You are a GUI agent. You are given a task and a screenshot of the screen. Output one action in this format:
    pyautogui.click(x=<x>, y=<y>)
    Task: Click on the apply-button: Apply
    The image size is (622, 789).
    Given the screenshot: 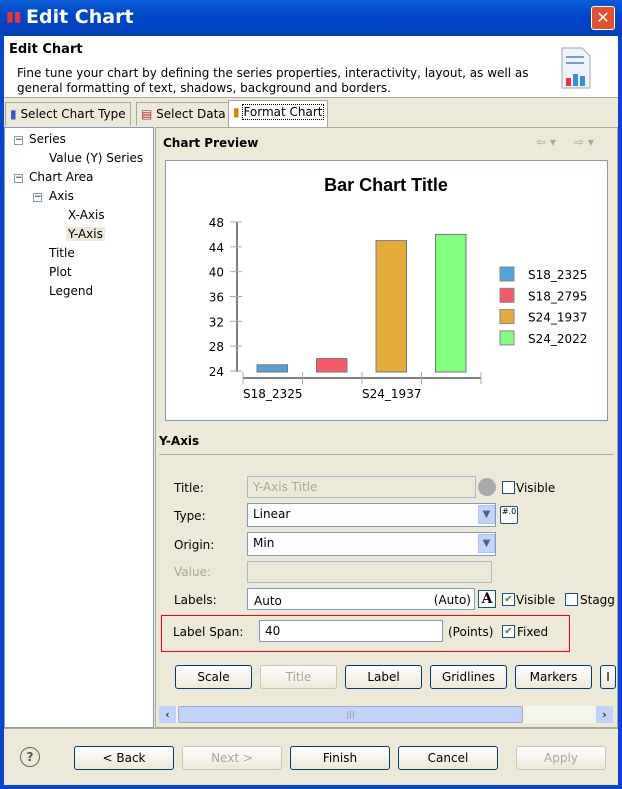 What is the action you would take?
    pyautogui.click(x=561, y=758)
    